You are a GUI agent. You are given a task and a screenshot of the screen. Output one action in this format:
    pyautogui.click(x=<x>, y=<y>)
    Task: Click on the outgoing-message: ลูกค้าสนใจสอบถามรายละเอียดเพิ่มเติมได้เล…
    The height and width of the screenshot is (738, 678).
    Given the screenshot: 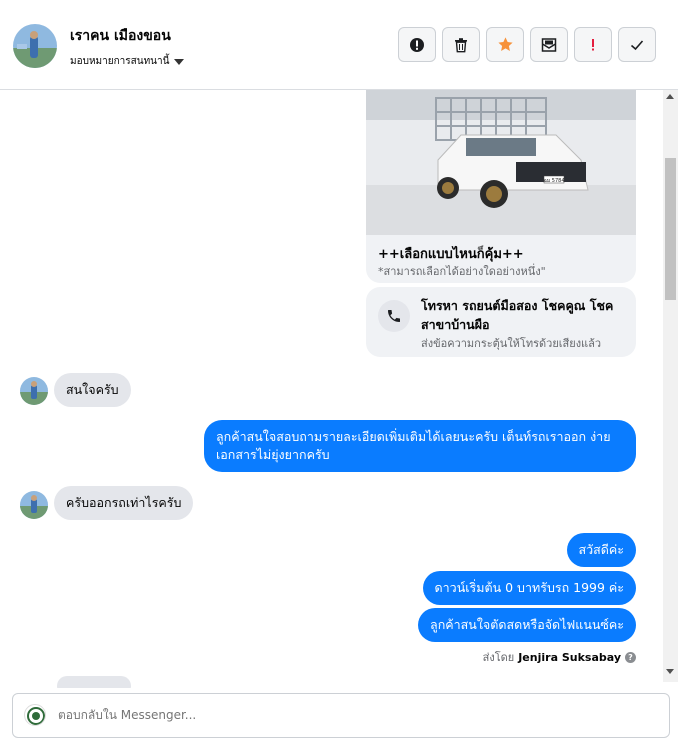 What is the action you would take?
    pyautogui.click(x=420, y=446)
    